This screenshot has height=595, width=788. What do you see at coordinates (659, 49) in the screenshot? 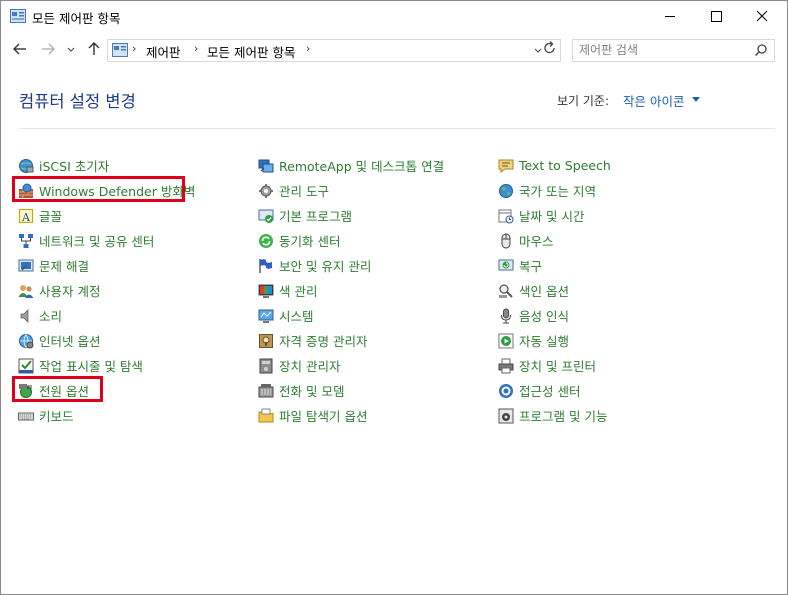
I see `search-input` at bounding box center [659, 49].